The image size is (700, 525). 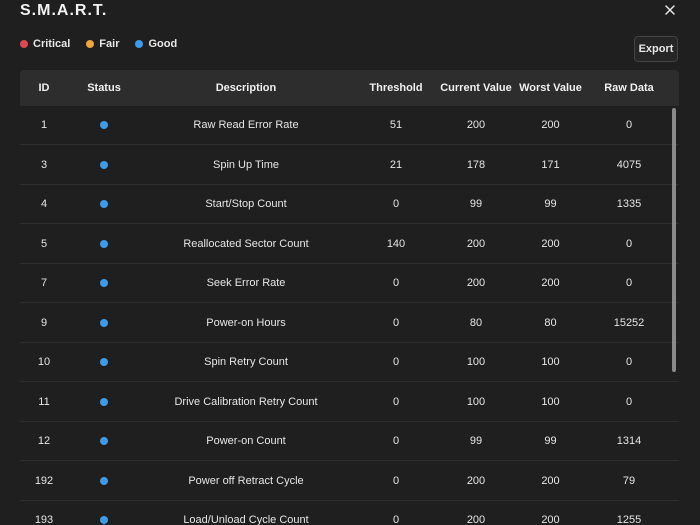 What do you see at coordinates (349, 204) in the screenshot?
I see `table-row: 4 Start/Stop Count 0 99 99 1335` at bounding box center [349, 204].